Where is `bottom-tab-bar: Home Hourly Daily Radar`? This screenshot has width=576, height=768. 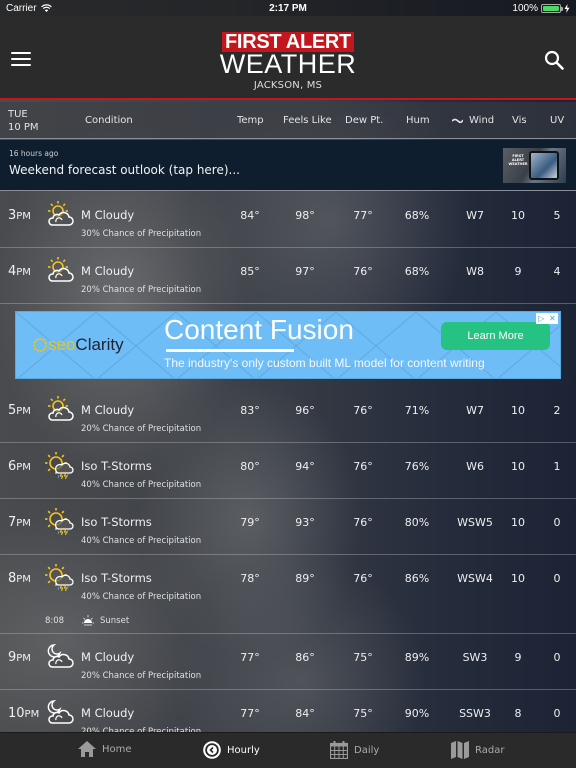 bottom-tab-bar: Home Hourly Daily Radar is located at coordinates (288, 750).